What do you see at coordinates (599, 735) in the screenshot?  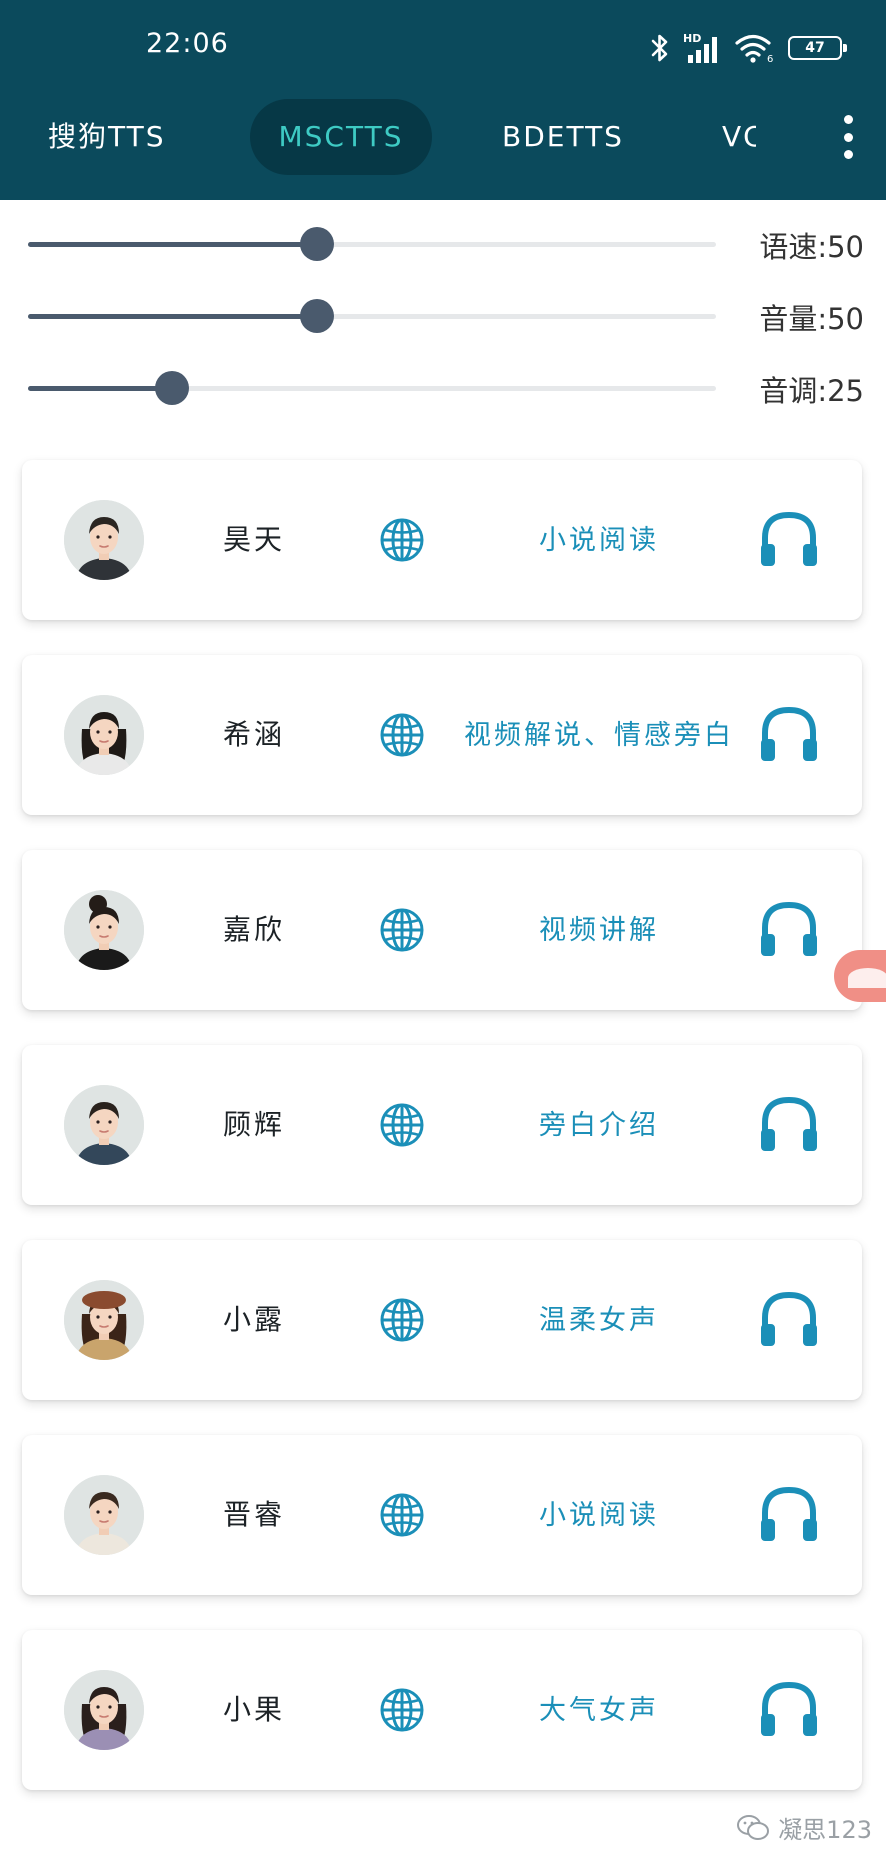 I see `voice-description: 视频解说、情感旁白` at bounding box center [599, 735].